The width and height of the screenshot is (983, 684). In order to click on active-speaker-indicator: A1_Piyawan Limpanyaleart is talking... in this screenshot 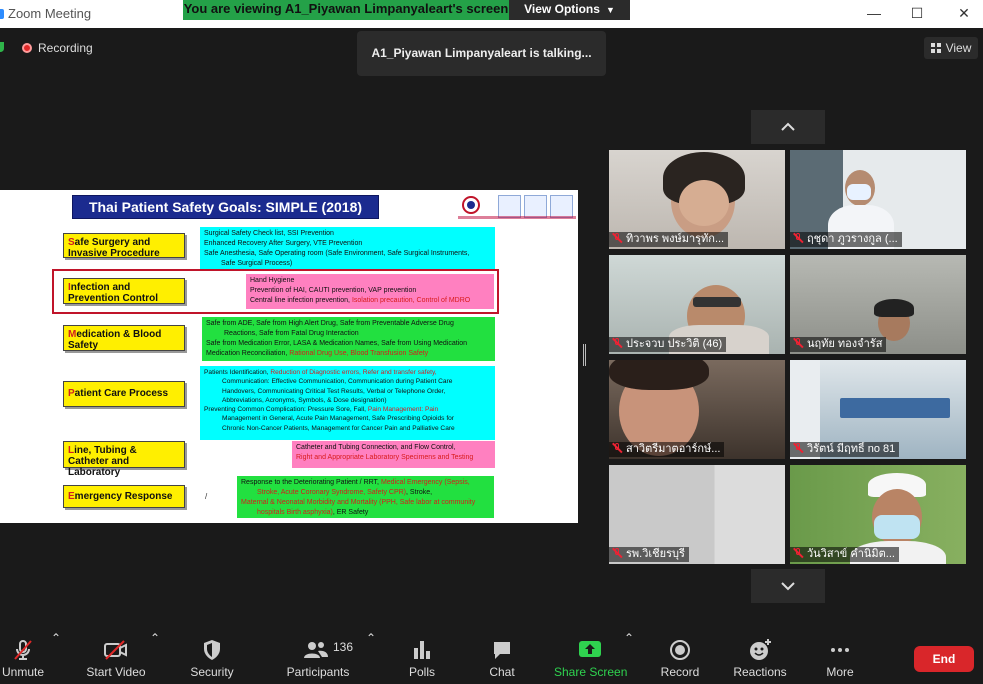, I will do `click(481, 53)`.